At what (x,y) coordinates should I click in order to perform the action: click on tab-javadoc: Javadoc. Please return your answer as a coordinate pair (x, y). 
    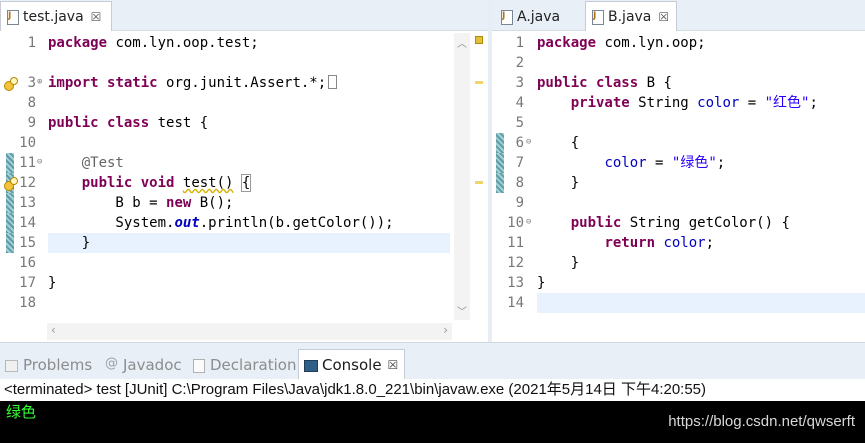
    Looking at the image, I should click on (141, 365).